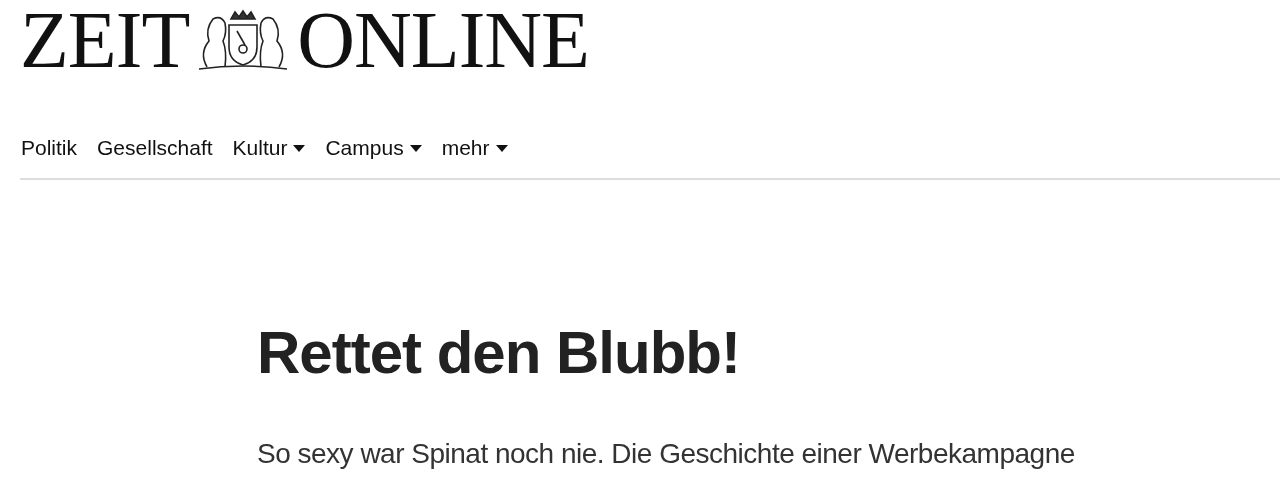 The image size is (1280, 497). What do you see at coordinates (666, 454) in the screenshot?
I see `summary: So sexy war Spinat noch nie. Die Geschichte einer Werbekampagne` at bounding box center [666, 454].